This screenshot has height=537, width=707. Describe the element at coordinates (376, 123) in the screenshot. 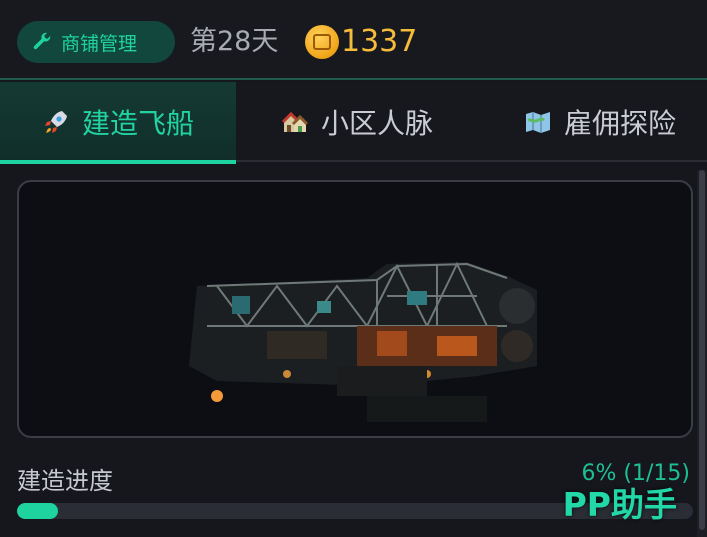

I see `tab-community-label: 小区人脉` at that location.